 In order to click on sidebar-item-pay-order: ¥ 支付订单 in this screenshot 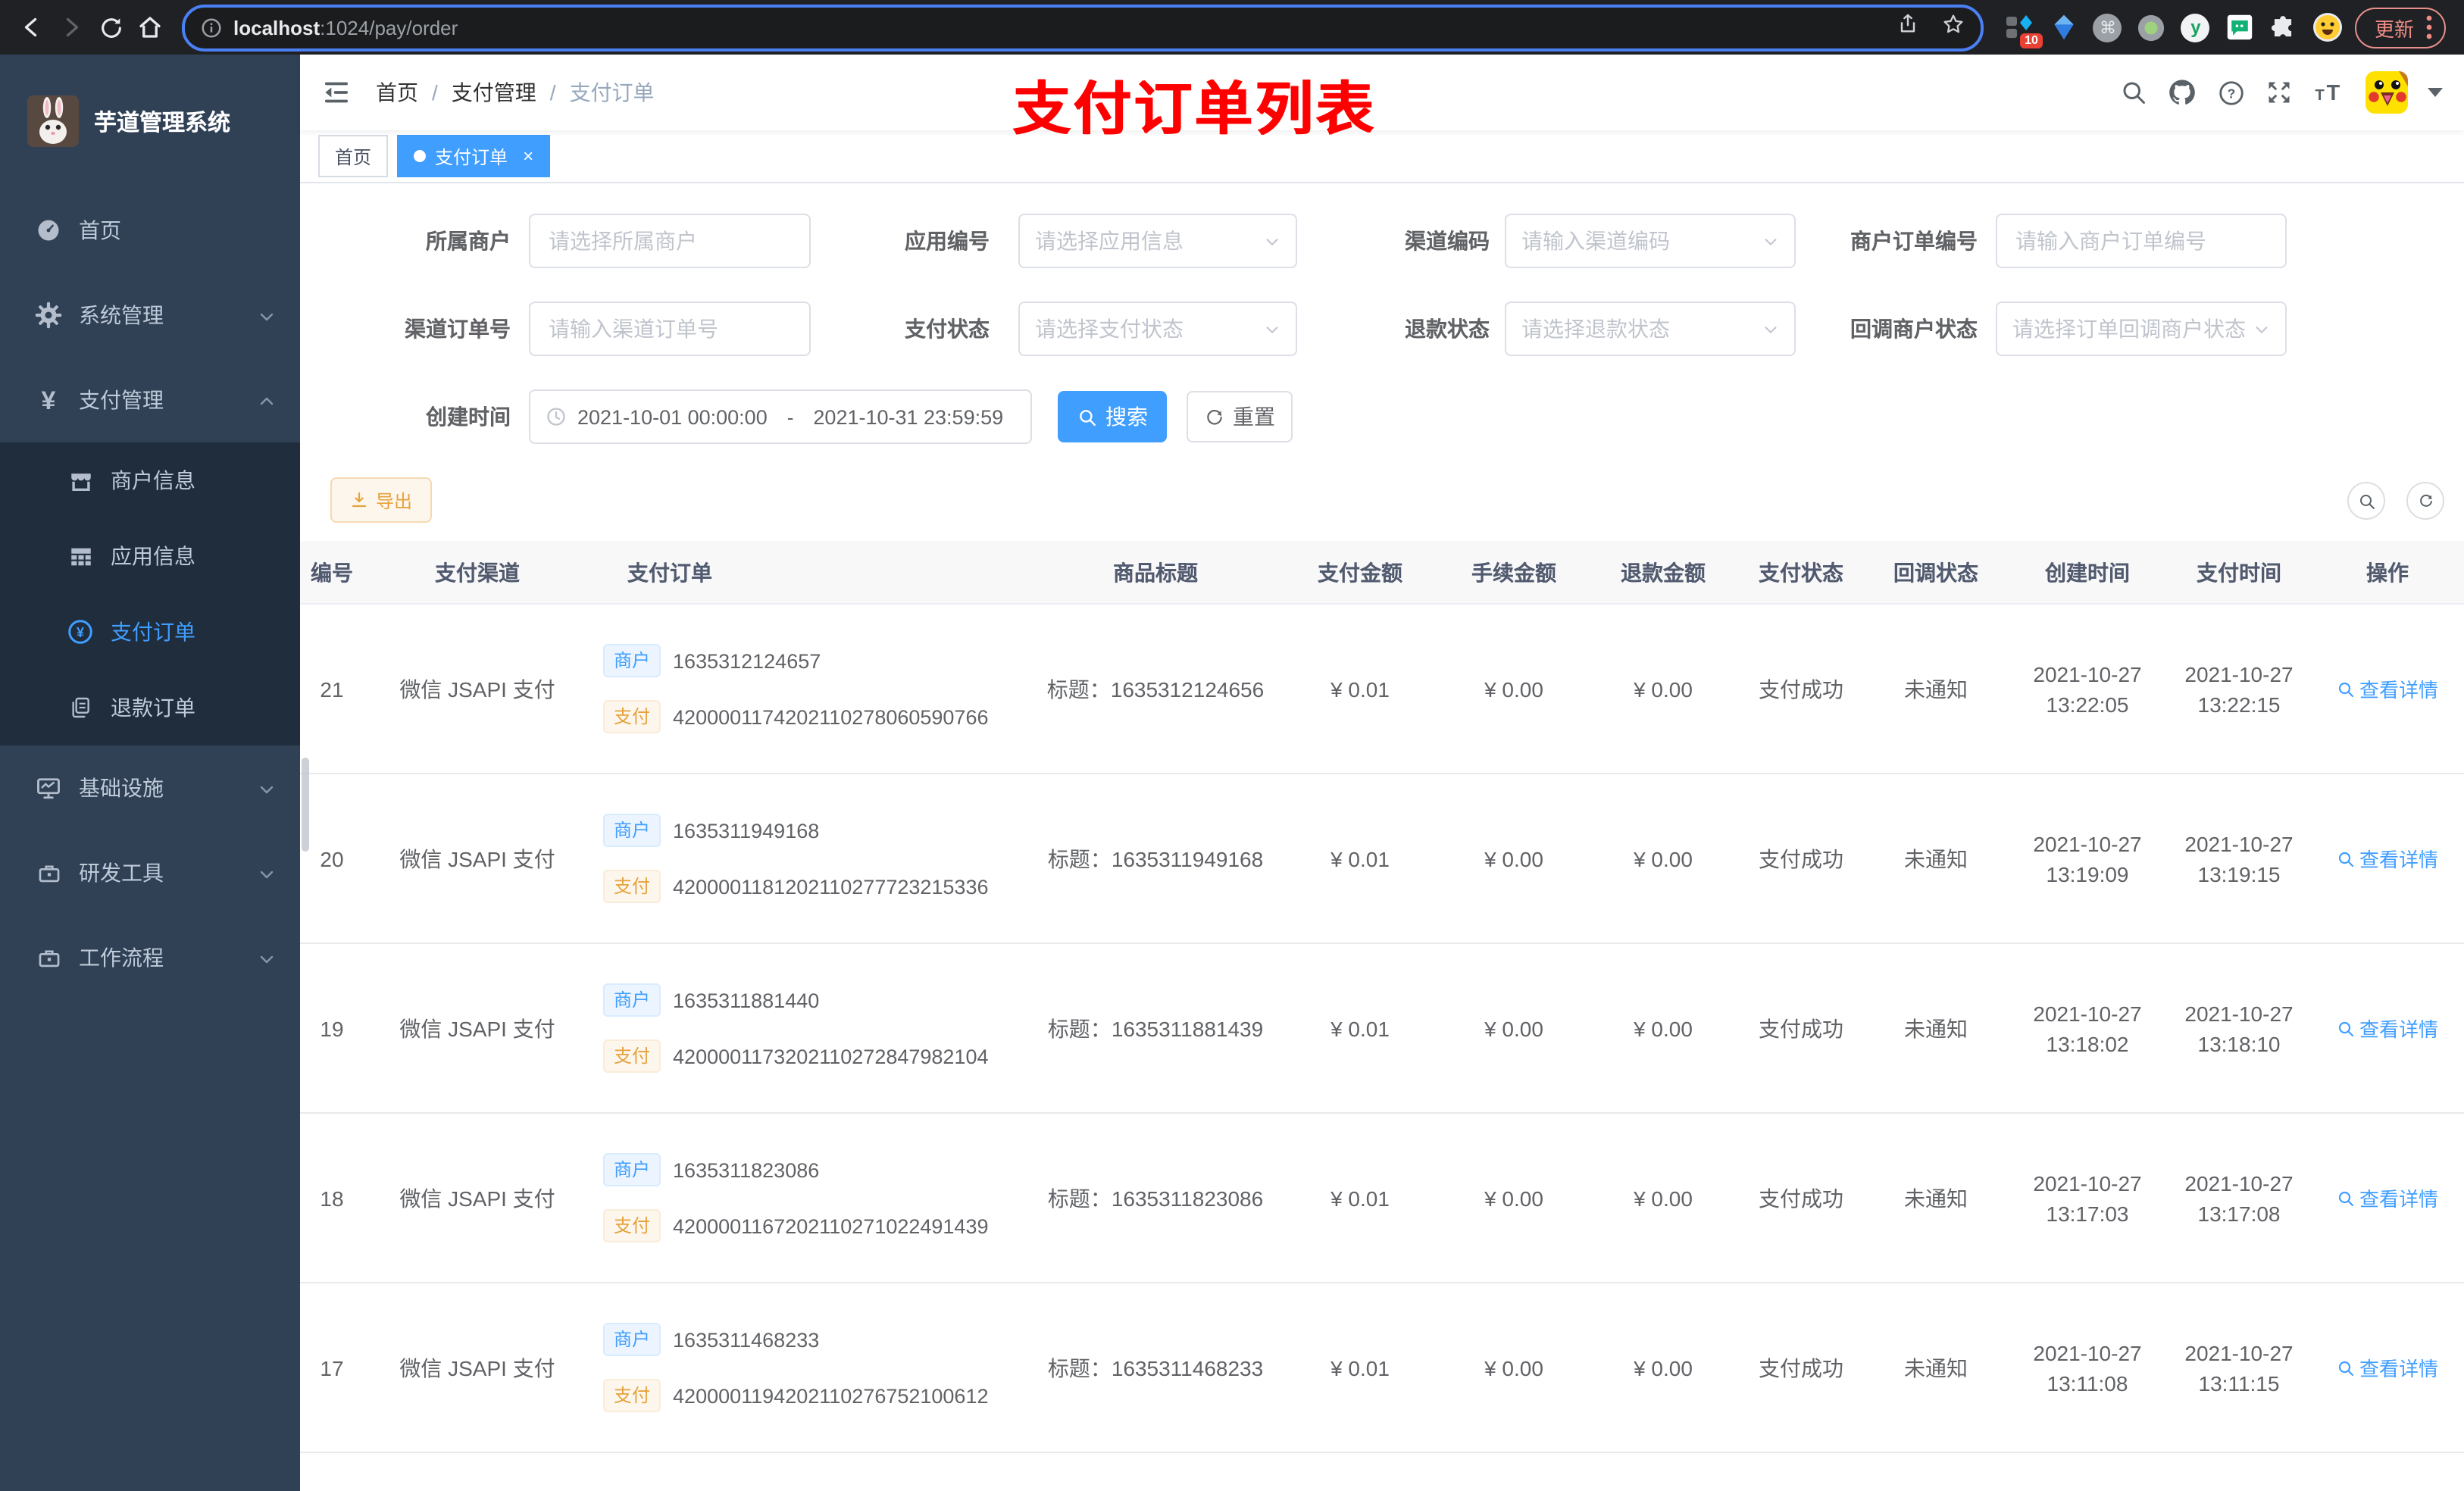, I will do `click(150, 632)`.